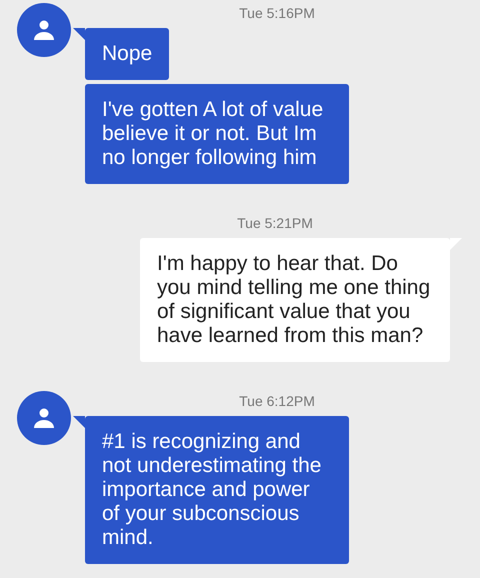 This screenshot has width=480, height=578. What do you see at coordinates (217, 490) in the screenshot?
I see `message-bubble: #1 is recognizing and not underestimating the importance and power of your subconscious mind.` at bounding box center [217, 490].